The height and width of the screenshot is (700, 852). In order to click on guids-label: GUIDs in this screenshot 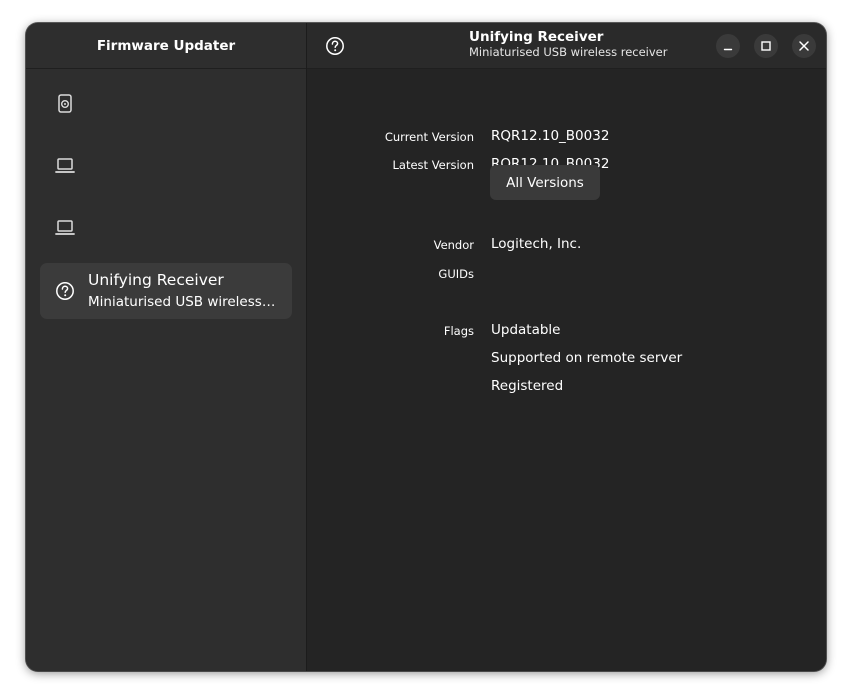, I will do `click(456, 274)`.